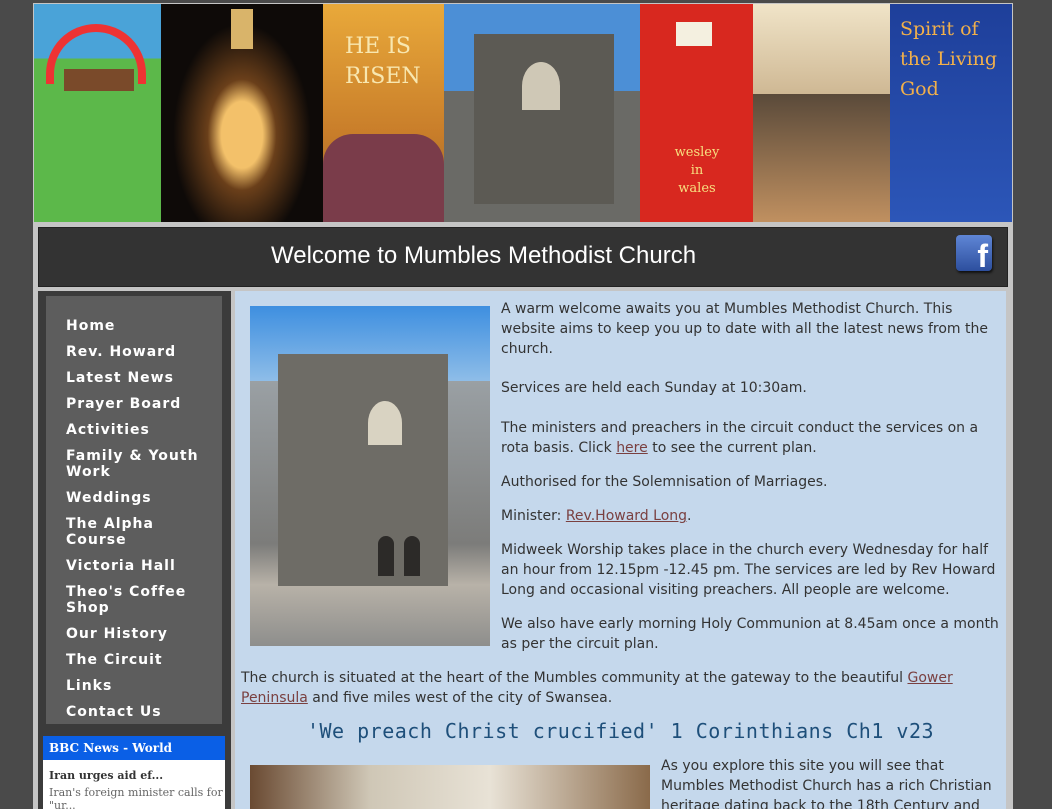 The width and height of the screenshot is (1052, 809). What do you see at coordinates (626, 516) in the screenshot?
I see `minister-link: Rev.Howard Long` at bounding box center [626, 516].